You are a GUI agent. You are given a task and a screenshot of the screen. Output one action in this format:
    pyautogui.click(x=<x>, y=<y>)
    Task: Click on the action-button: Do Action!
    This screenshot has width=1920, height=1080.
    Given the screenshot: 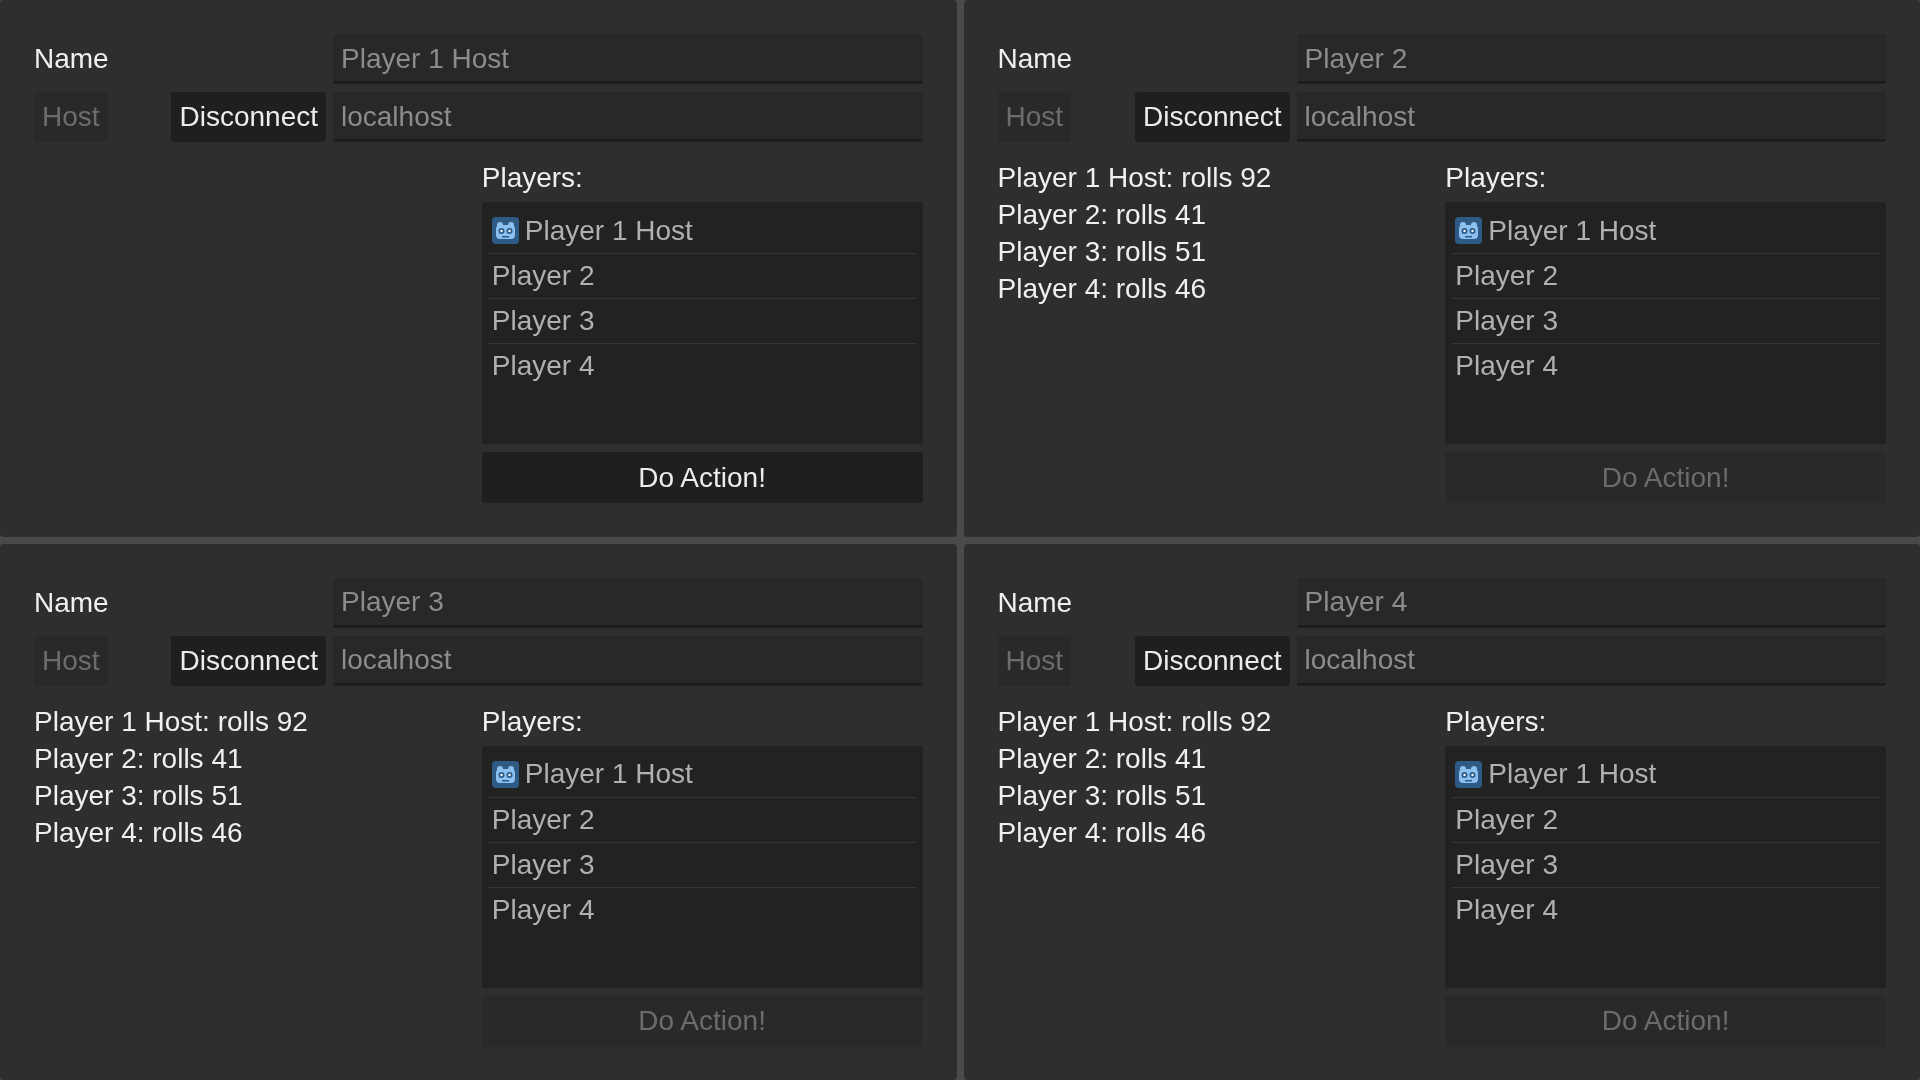 What is the action you would take?
    pyautogui.click(x=702, y=477)
    